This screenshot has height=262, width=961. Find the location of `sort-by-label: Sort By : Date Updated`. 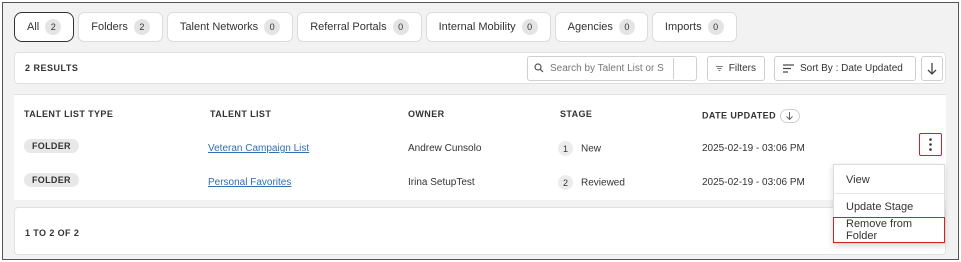

sort-by-label: Sort By : Date Updated is located at coordinates (851, 68).